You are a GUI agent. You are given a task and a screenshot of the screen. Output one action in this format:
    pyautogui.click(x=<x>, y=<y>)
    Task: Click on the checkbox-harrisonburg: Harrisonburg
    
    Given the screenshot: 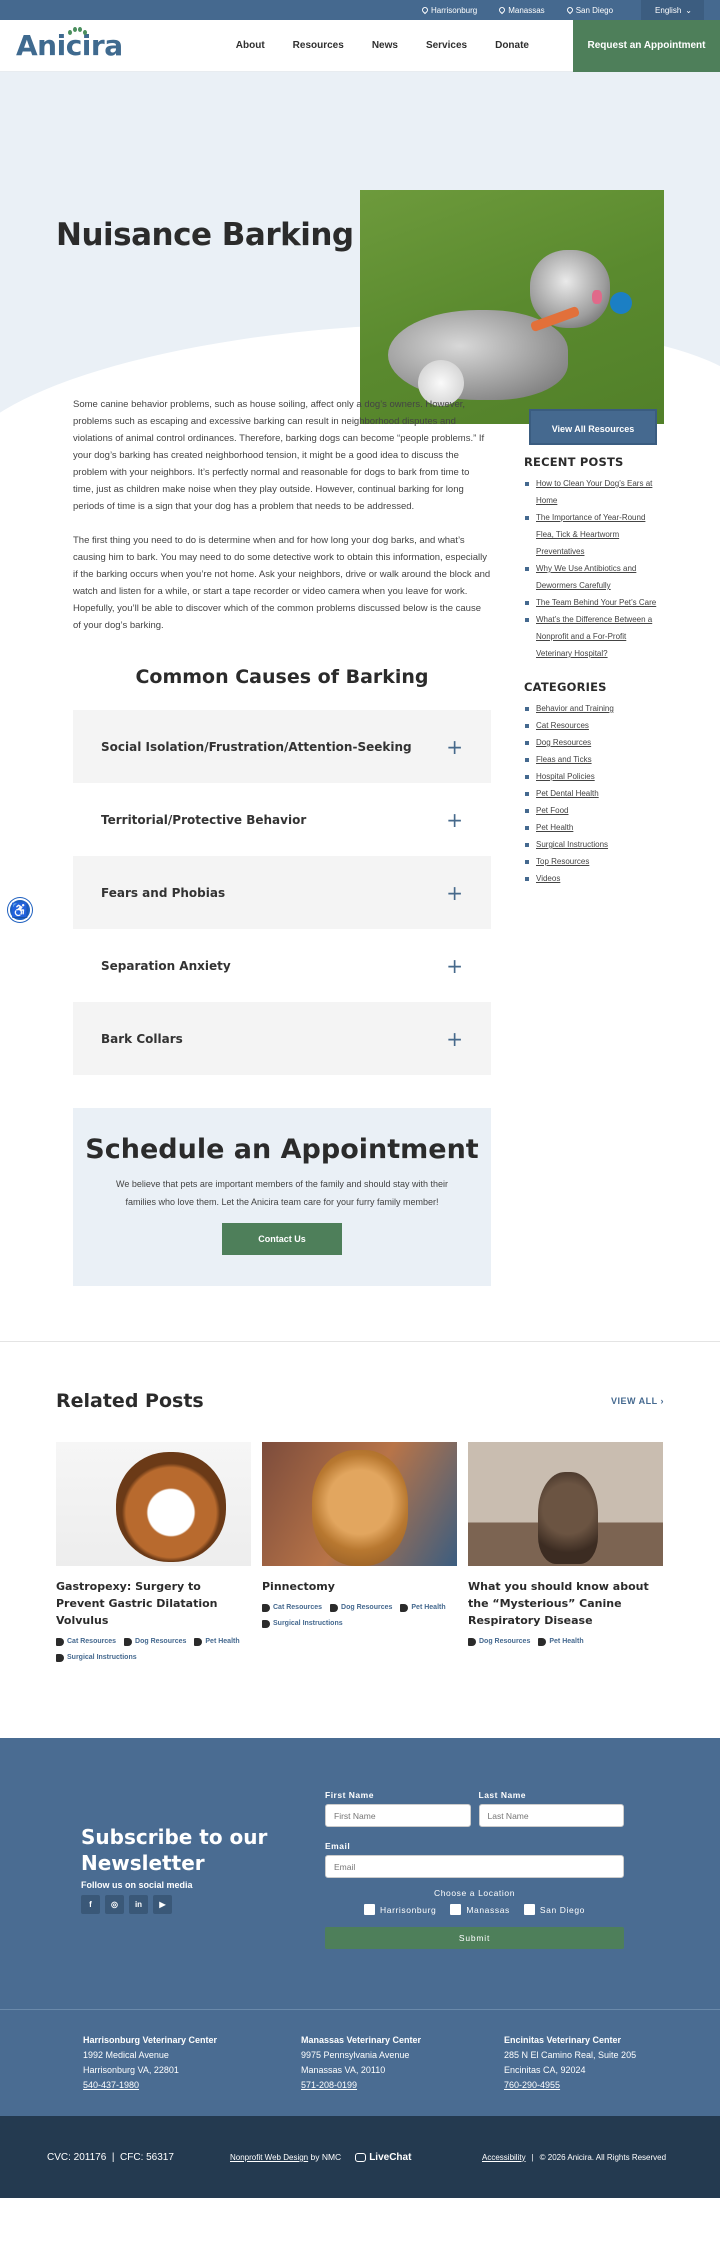 What is the action you would take?
    pyautogui.click(x=400, y=1909)
    